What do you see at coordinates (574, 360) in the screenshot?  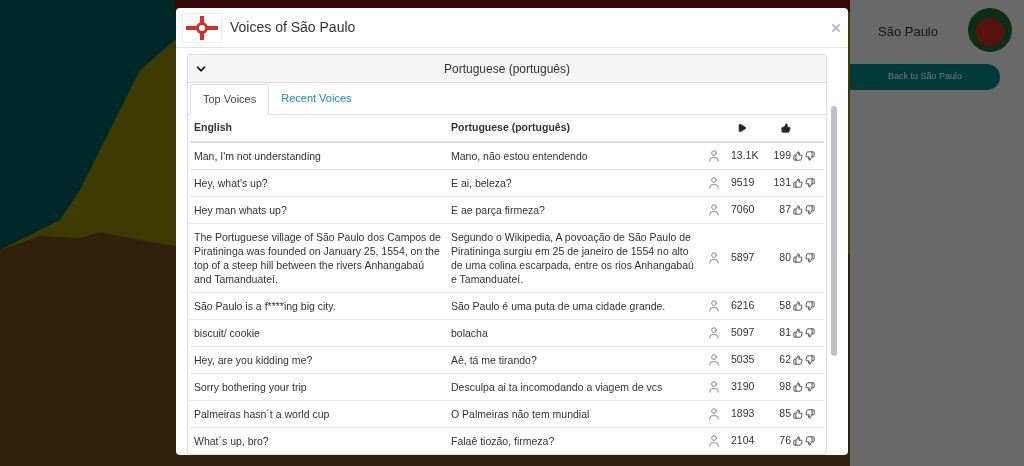 I see `table-cell: Aê, tá me tirando?` at bounding box center [574, 360].